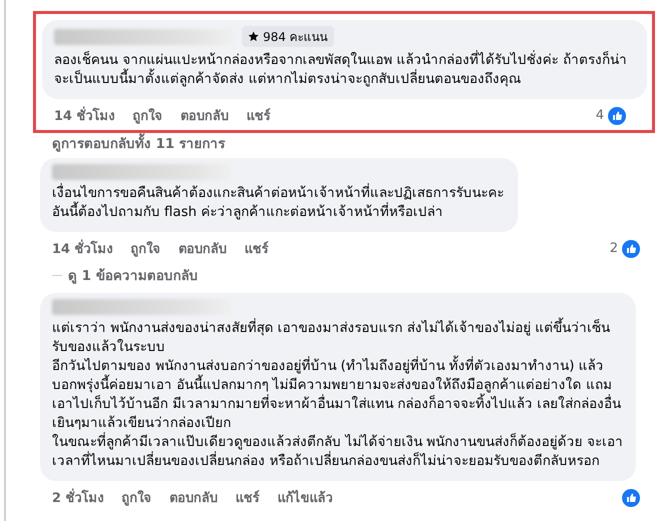 Image resolution: width=670 pixels, height=521 pixels. I want to click on like-count: 2, so click(614, 248).